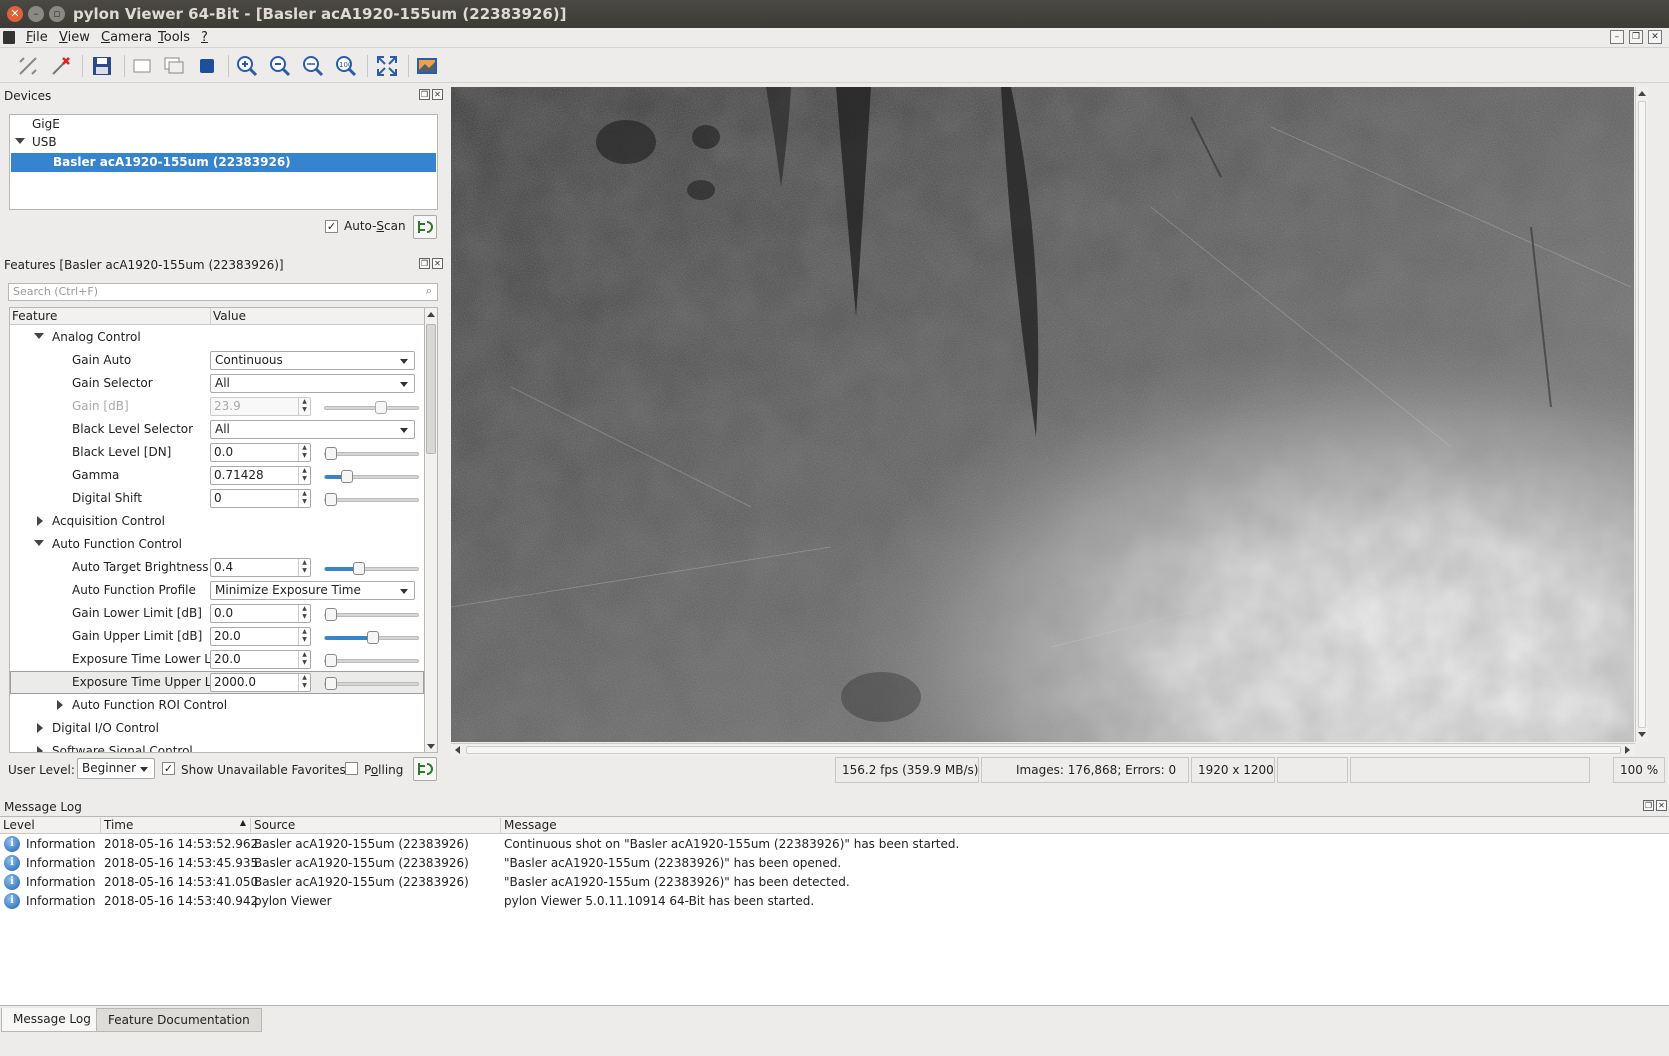 The width and height of the screenshot is (1669, 1056). What do you see at coordinates (312, 590) in the screenshot?
I see `auto-function-profile-select: Minimize Exposure Time` at bounding box center [312, 590].